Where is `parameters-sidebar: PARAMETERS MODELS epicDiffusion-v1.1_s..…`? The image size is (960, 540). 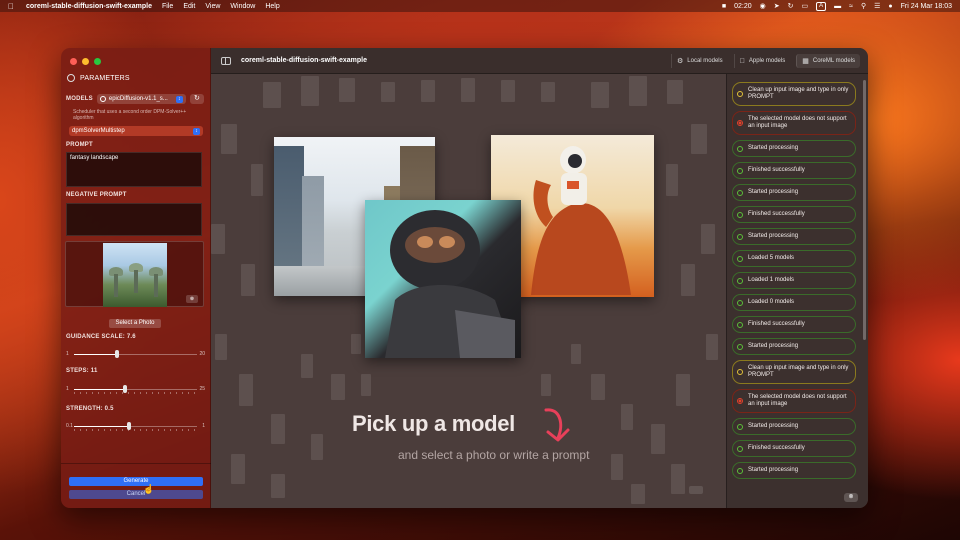
parameters-sidebar: PARAMETERS MODELS epicDiffusion-v1.1_s..… is located at coordinates (136, 278).